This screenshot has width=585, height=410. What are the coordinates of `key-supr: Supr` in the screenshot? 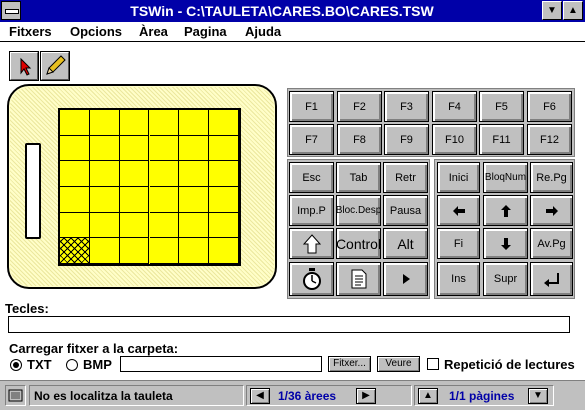 It's located at (505, 279).